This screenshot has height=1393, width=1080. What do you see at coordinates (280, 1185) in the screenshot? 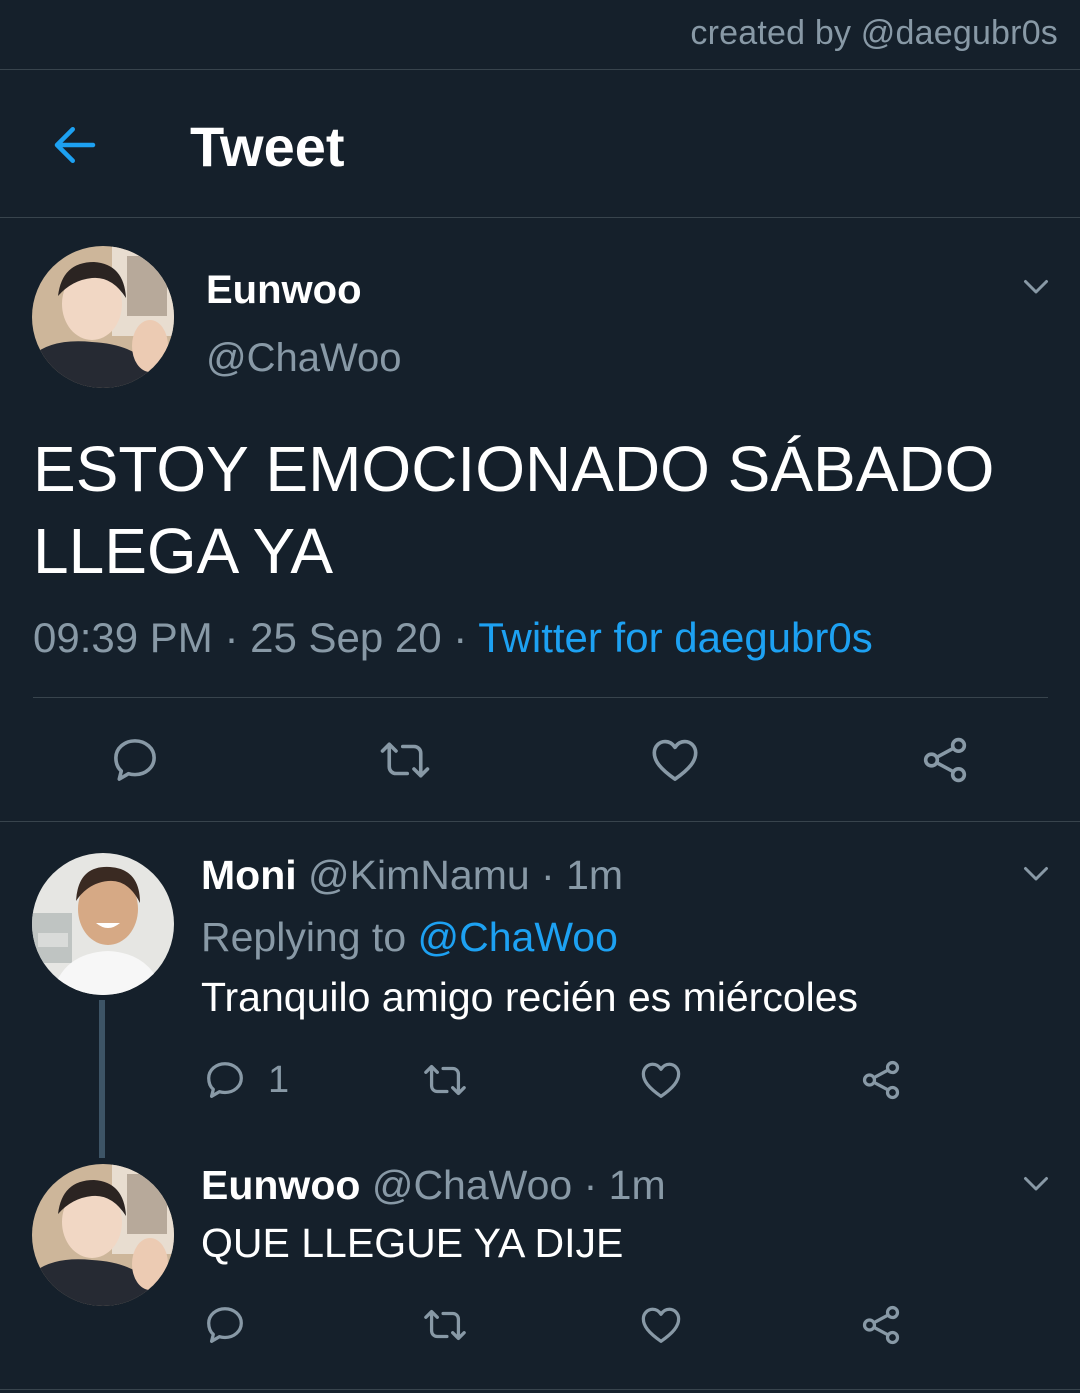
I see `reply-author-name: Eunwoo` at bounding box center [280, 1185].